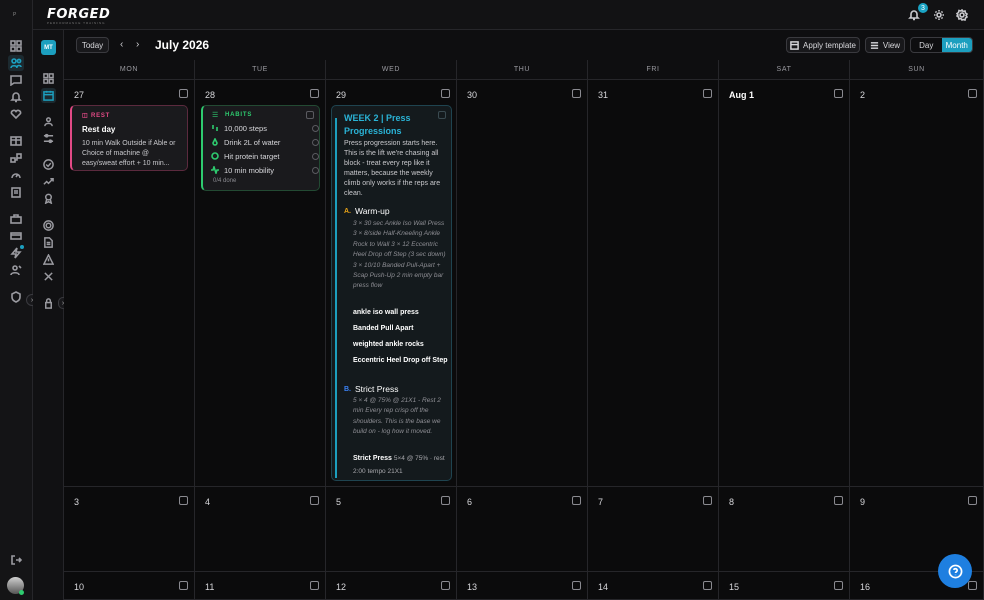 The image size is (984, 600). What do you see at coordinates (653, 283) in the screenshot?
I see `day-cell: 31` at bounding box center [653, 283].